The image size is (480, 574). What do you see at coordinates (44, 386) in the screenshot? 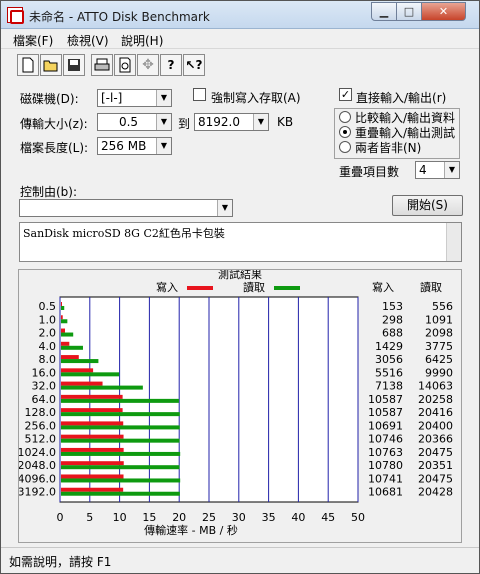
I see `category-label: 32.0` at bounding box center [44, 386].